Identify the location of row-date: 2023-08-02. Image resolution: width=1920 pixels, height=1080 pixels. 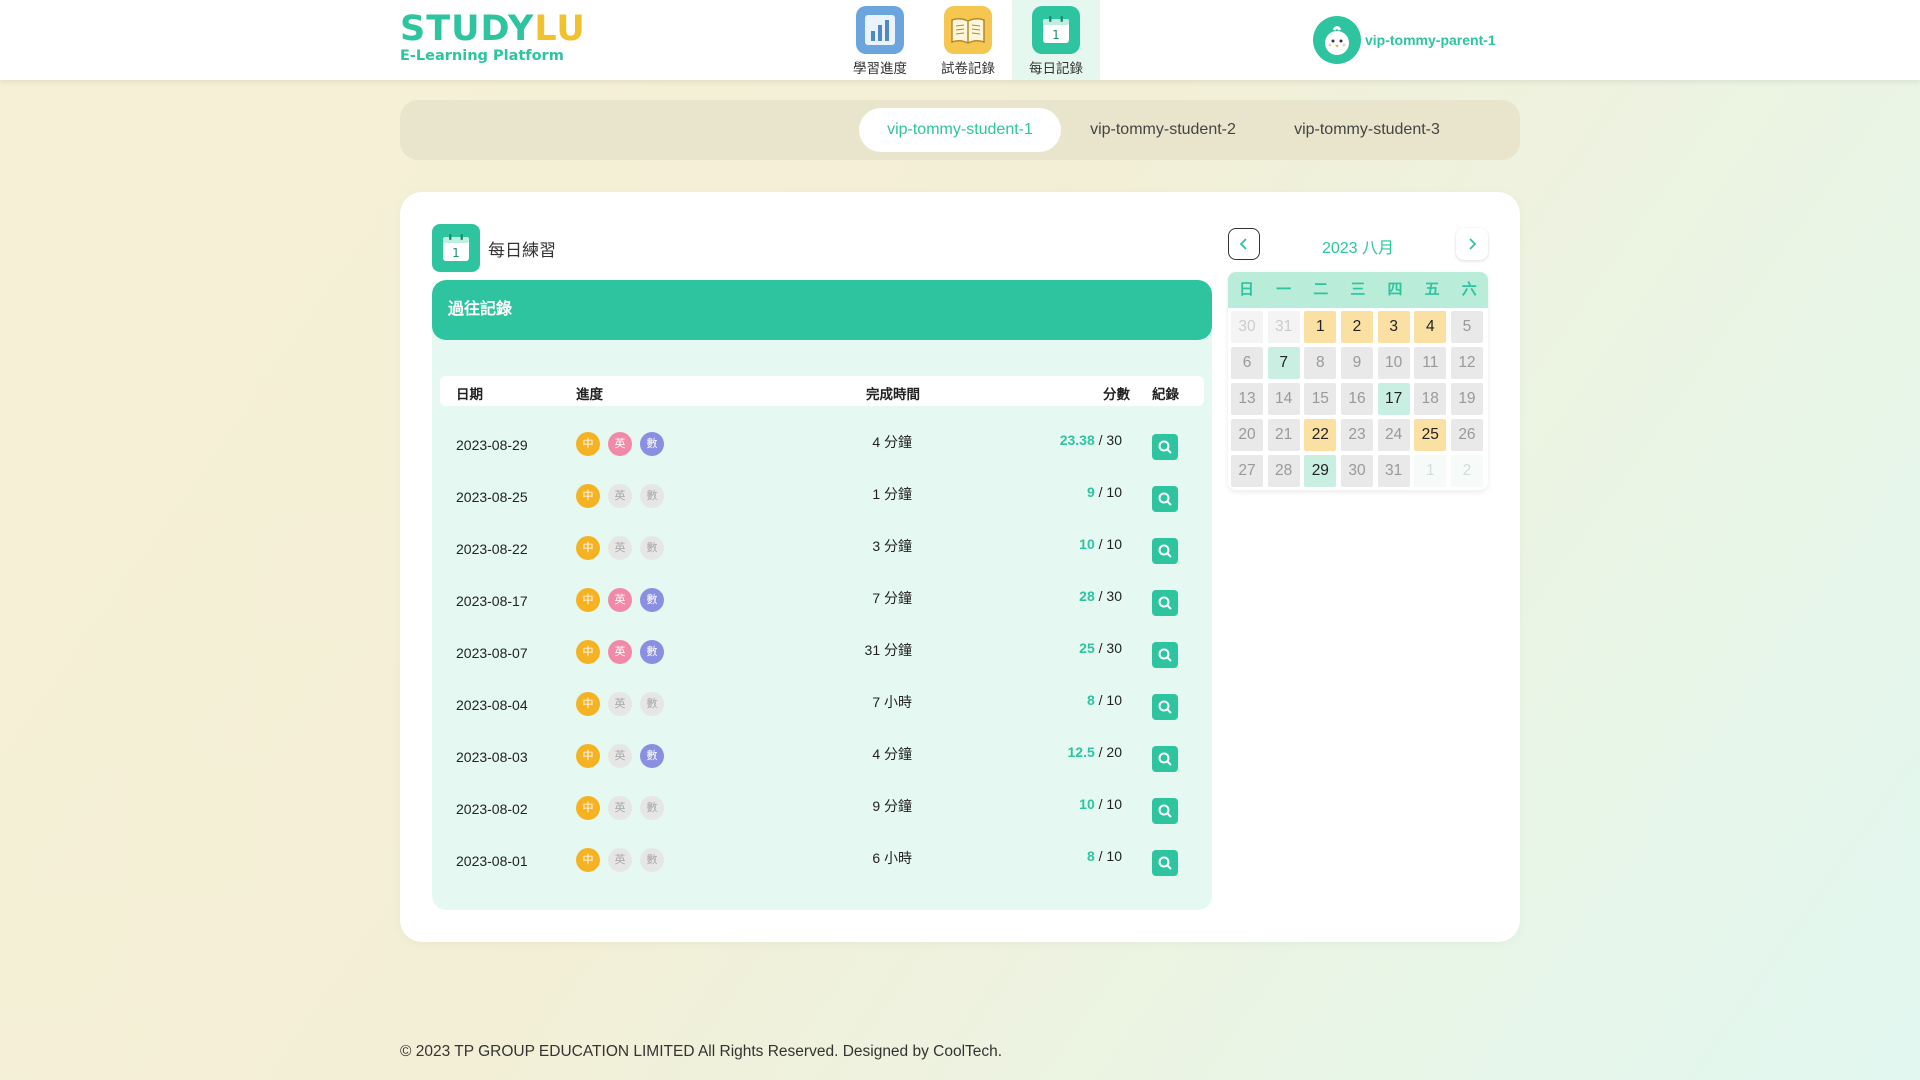
(492, 809).